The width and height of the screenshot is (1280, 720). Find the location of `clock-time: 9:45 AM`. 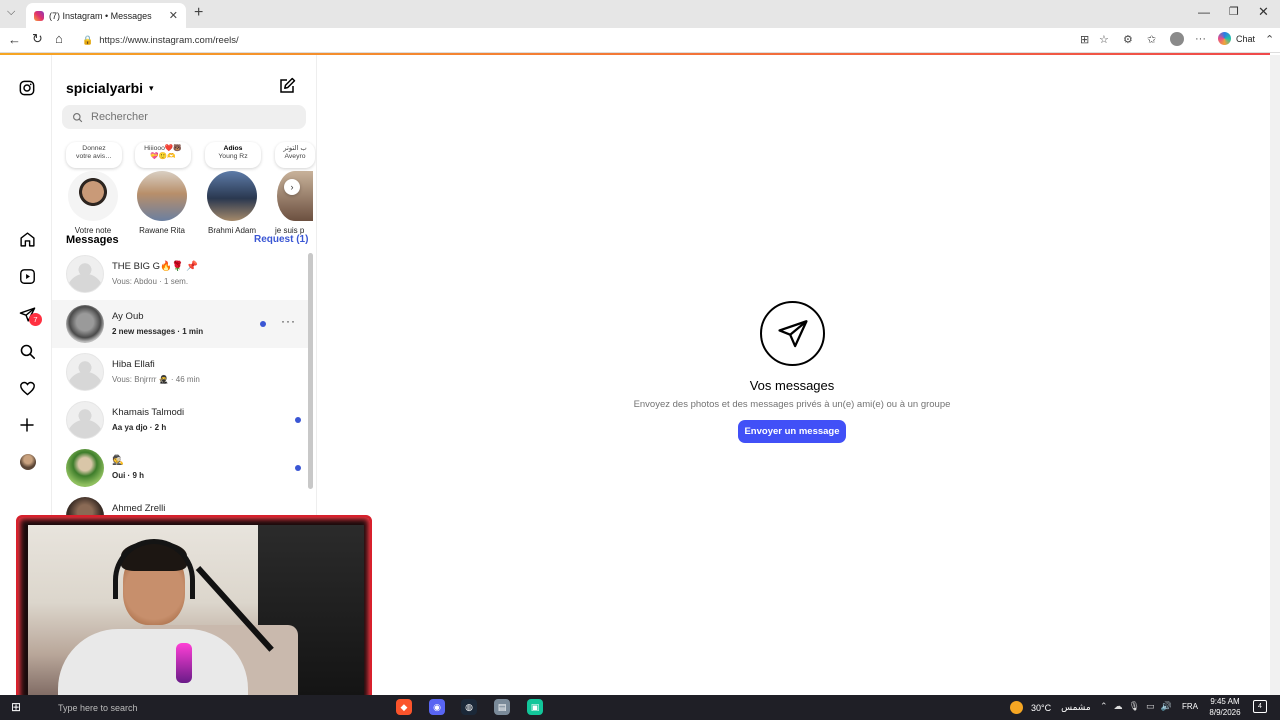

clock-time: 9:45 AM is located at coordinates (1225, 701).